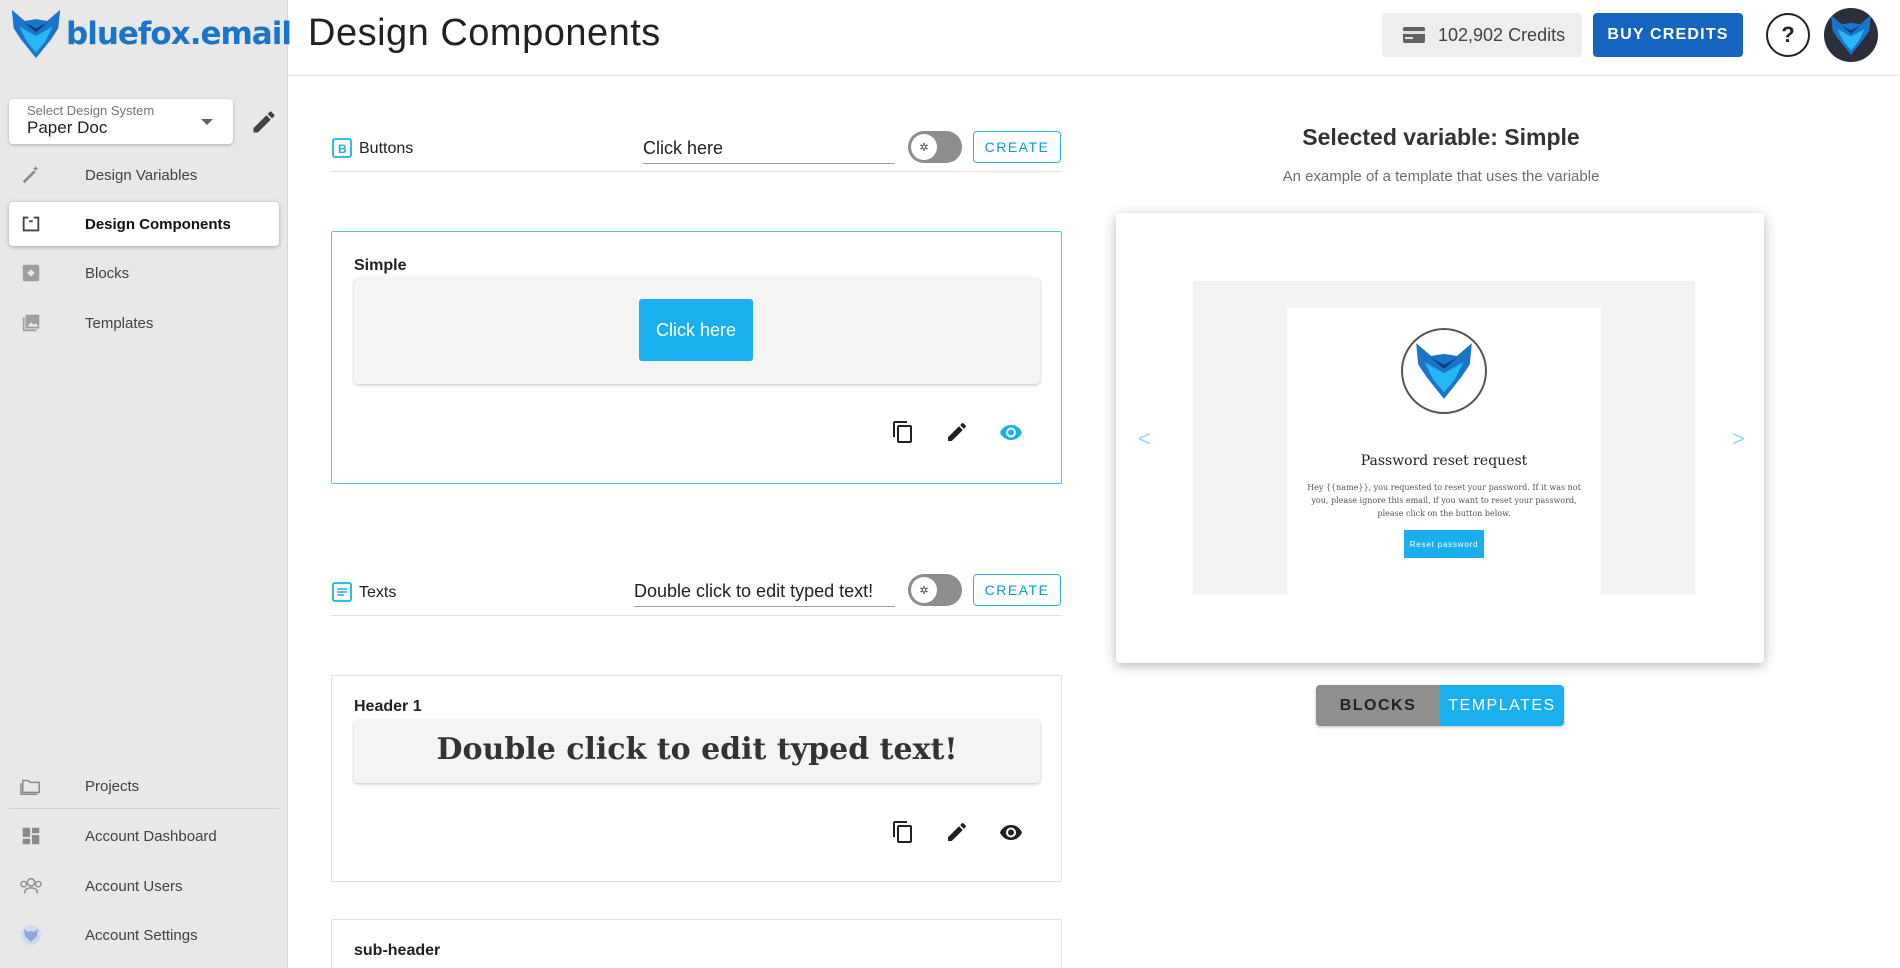  I want to click on svg-text: B, so click(342, 149).